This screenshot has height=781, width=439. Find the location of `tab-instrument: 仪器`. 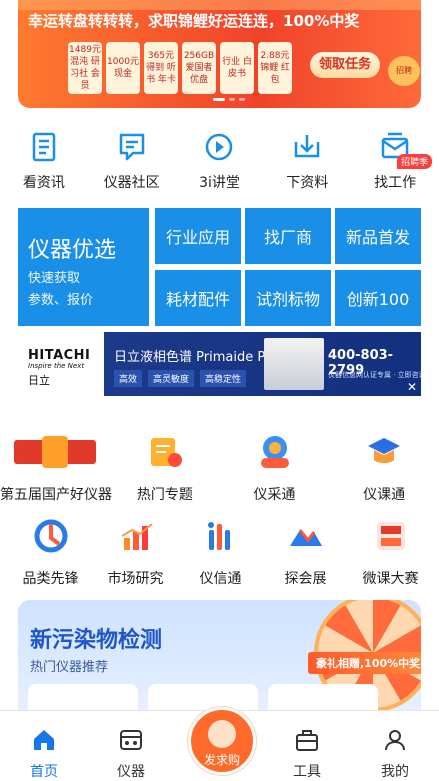

tab-instrument: 仪器 is located at coordinates (131, 754).